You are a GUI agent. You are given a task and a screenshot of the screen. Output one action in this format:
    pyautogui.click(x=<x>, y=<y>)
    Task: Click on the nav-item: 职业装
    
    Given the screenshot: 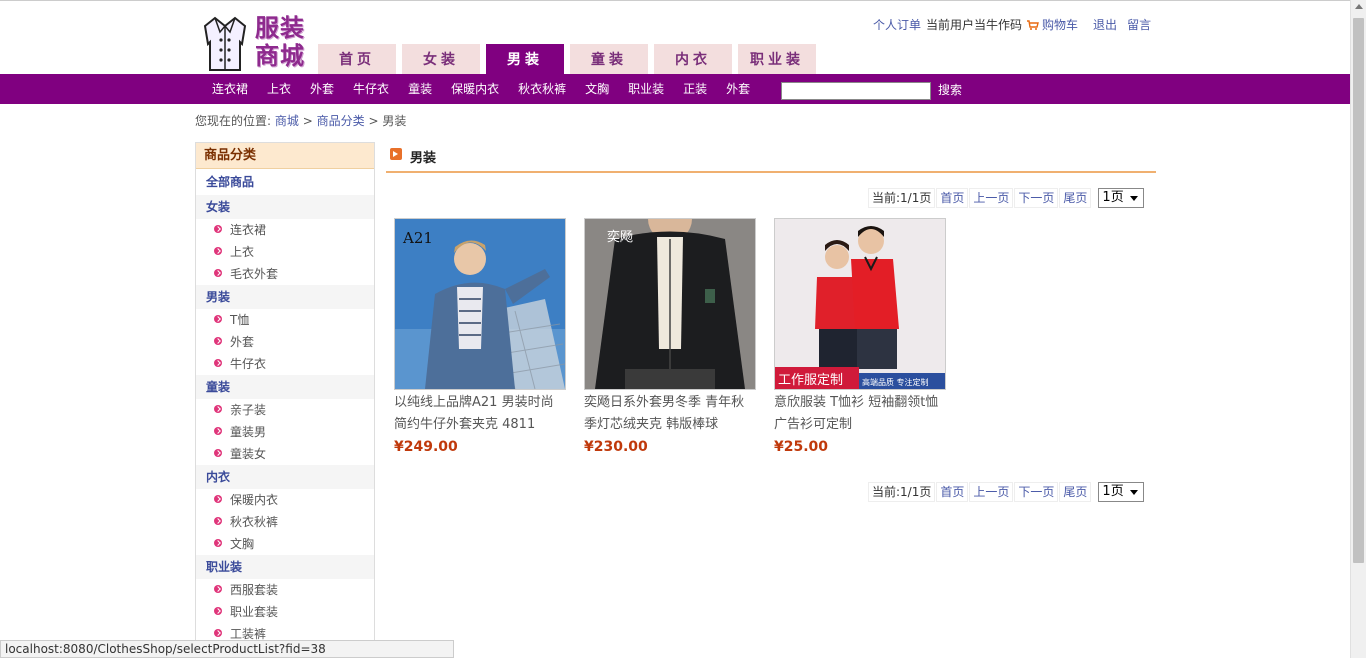 What is the action you would take?
    pyautogui.click(x=646, y=89)
    